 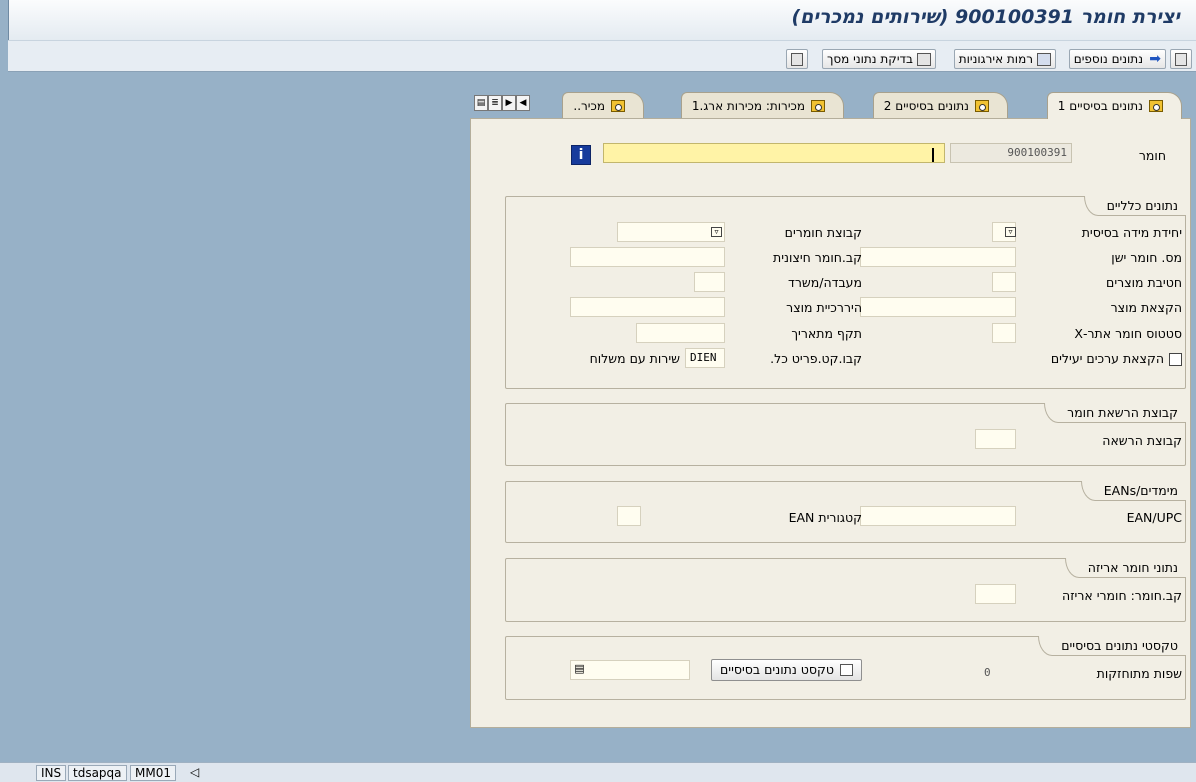 What do you see at coordinates (97, 773) in the screenshot?
I see `server-name: tdsapqa` at bounding box center [97, 773].